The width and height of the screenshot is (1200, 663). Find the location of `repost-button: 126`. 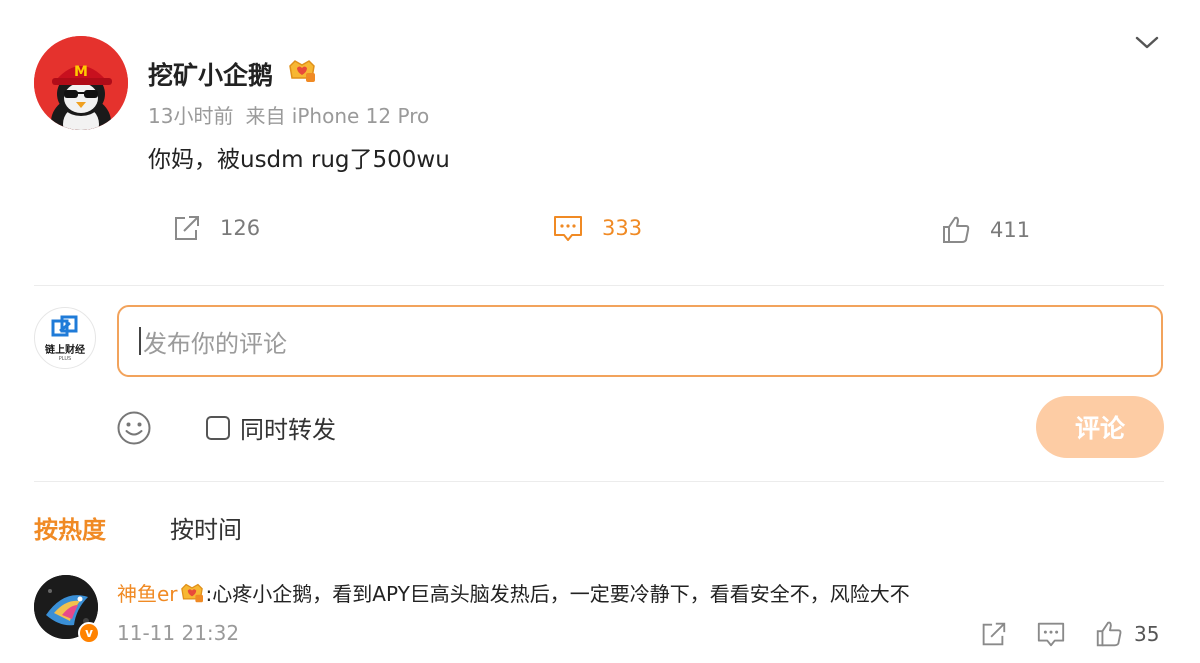

repost-button: 126 is located at coordinates (215, 228).